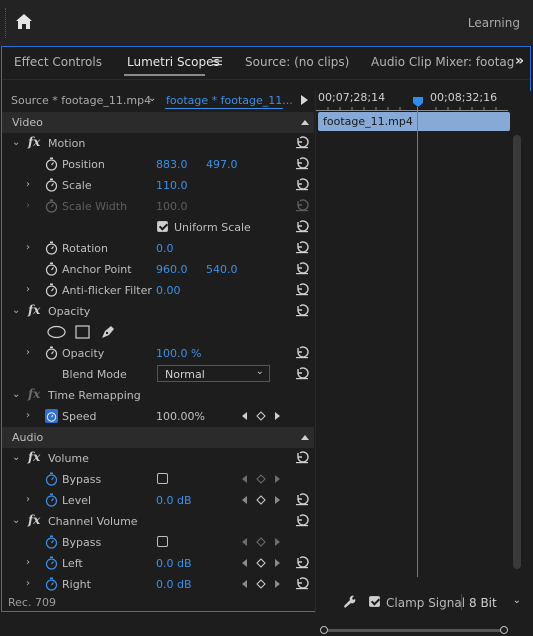 This screenshot has width=533, height=636. What do you see at coordinates (504, 630) in the screenshot?
I see `zoom-handle-right` at bounding box center [504, 630].